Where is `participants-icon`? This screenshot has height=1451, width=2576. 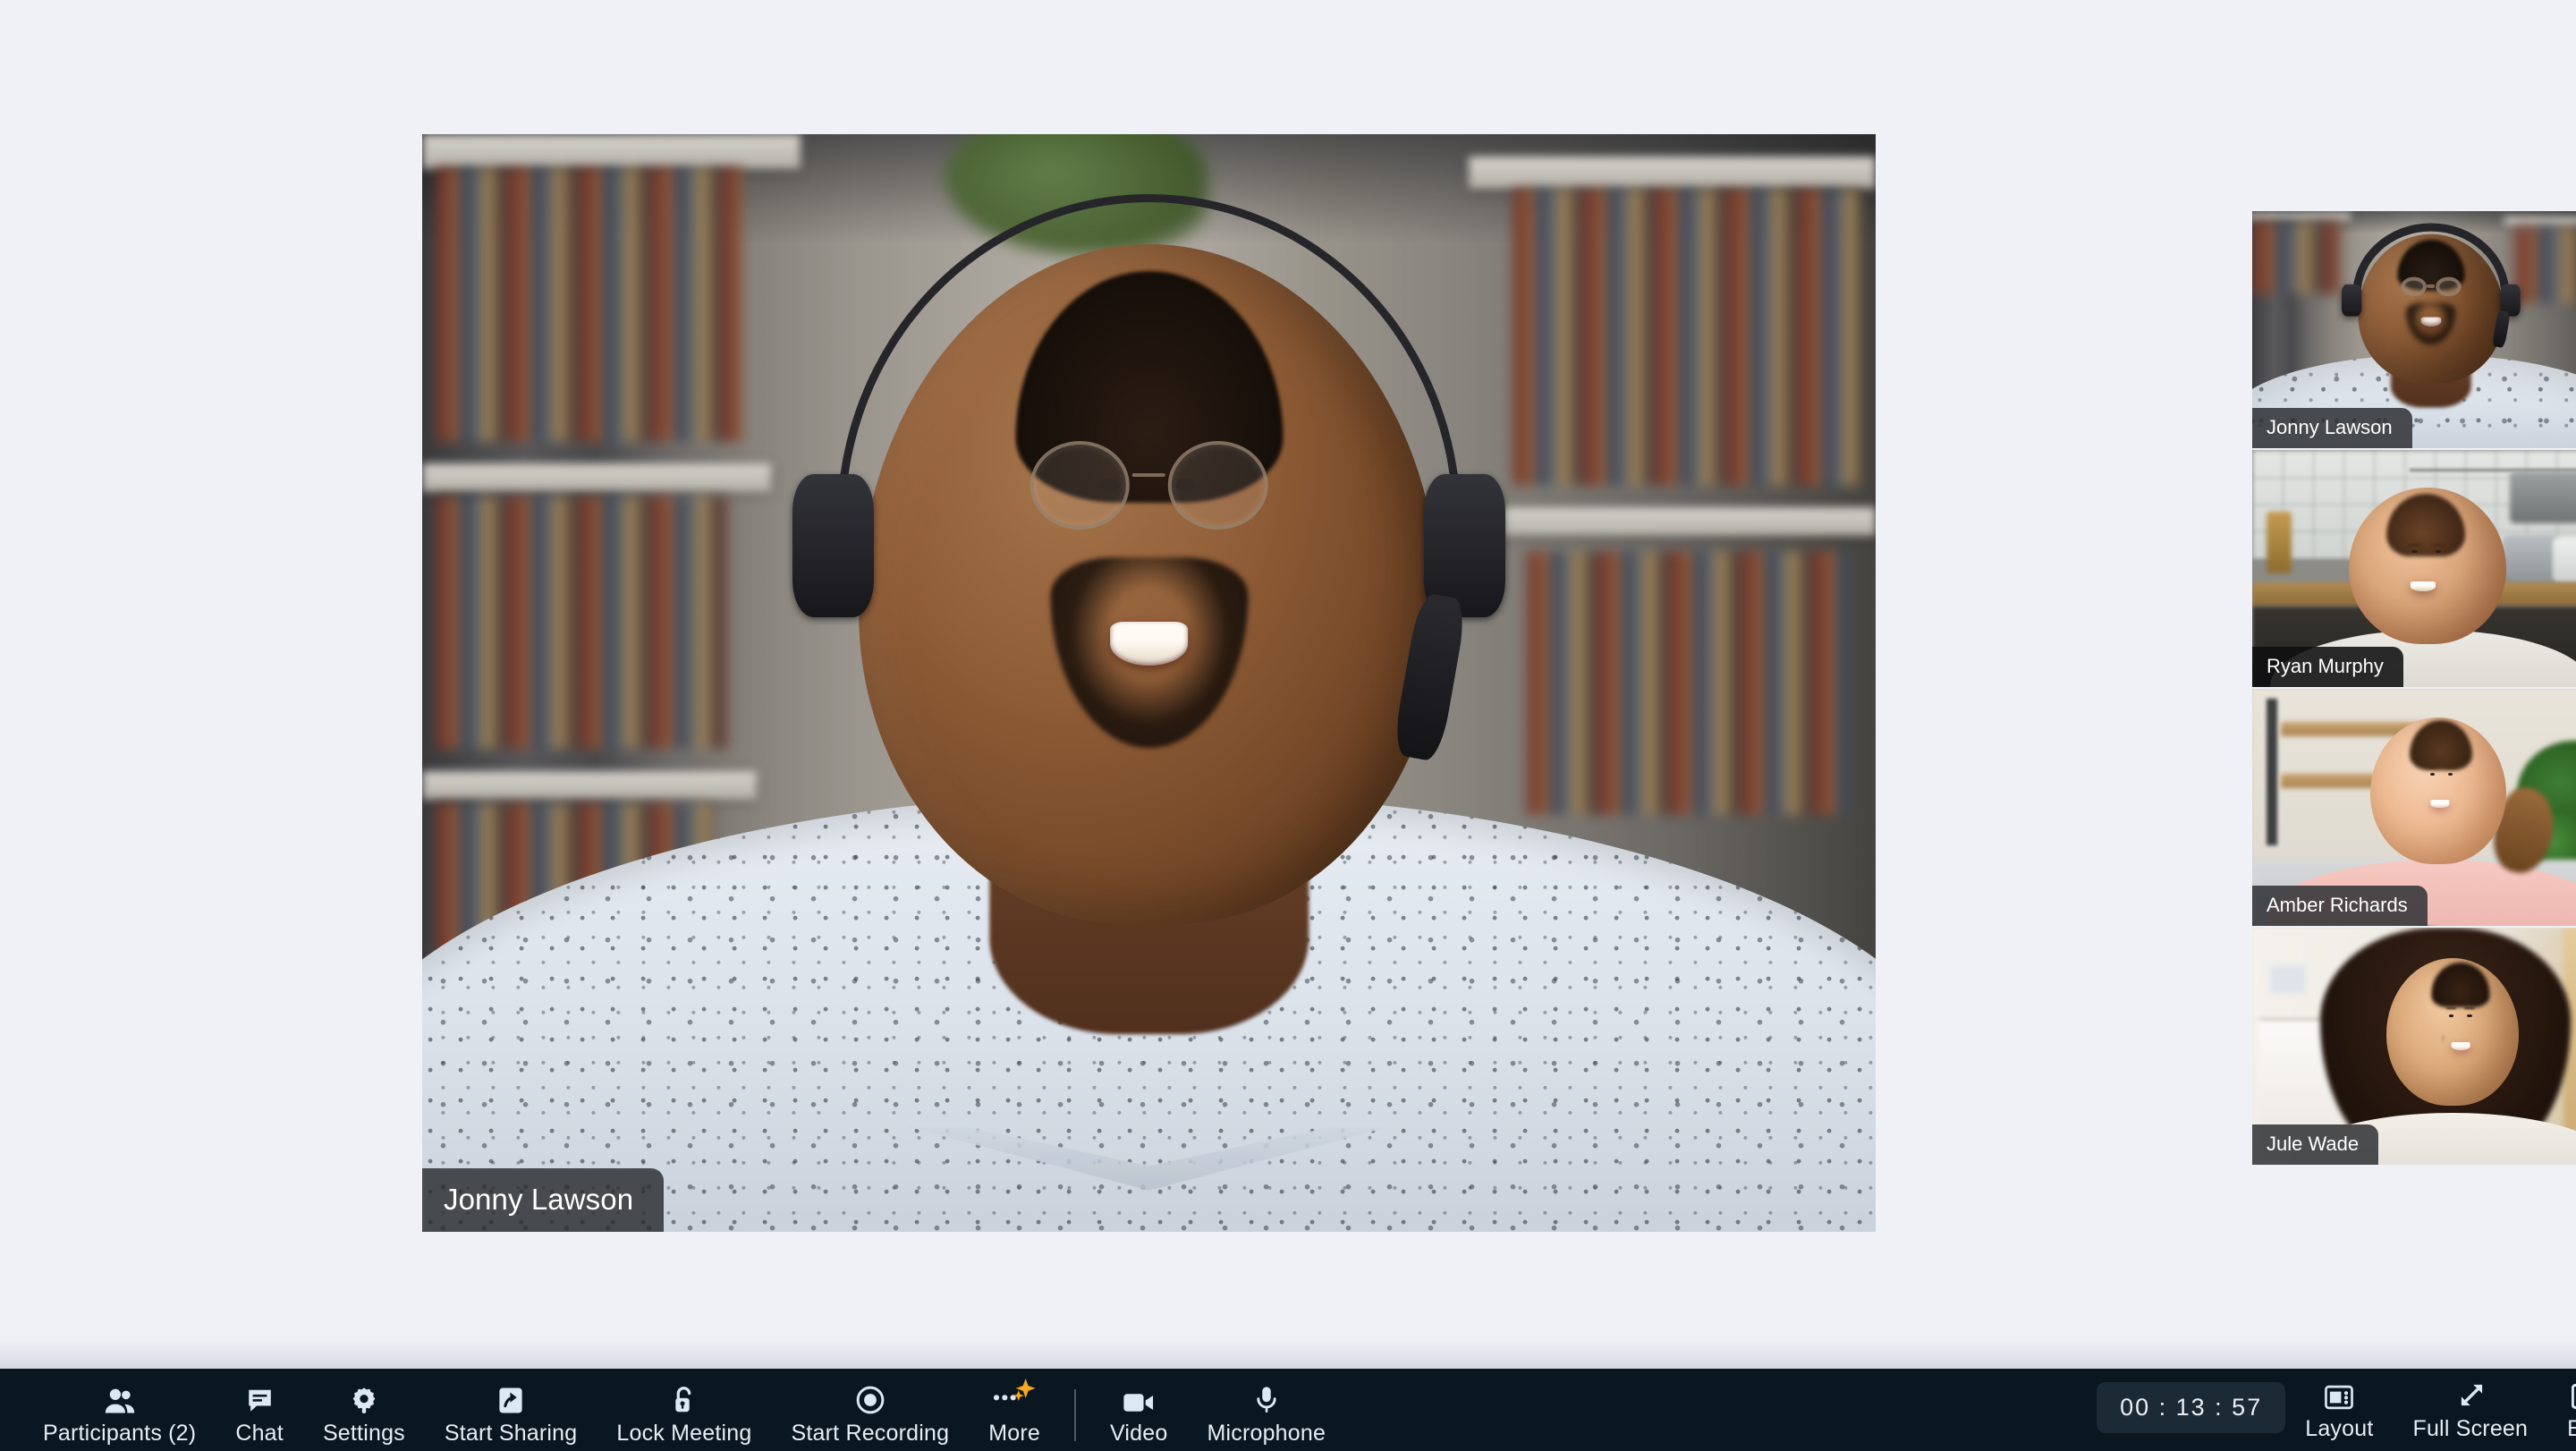 participants-icon is located at coordinates (120, 1399).